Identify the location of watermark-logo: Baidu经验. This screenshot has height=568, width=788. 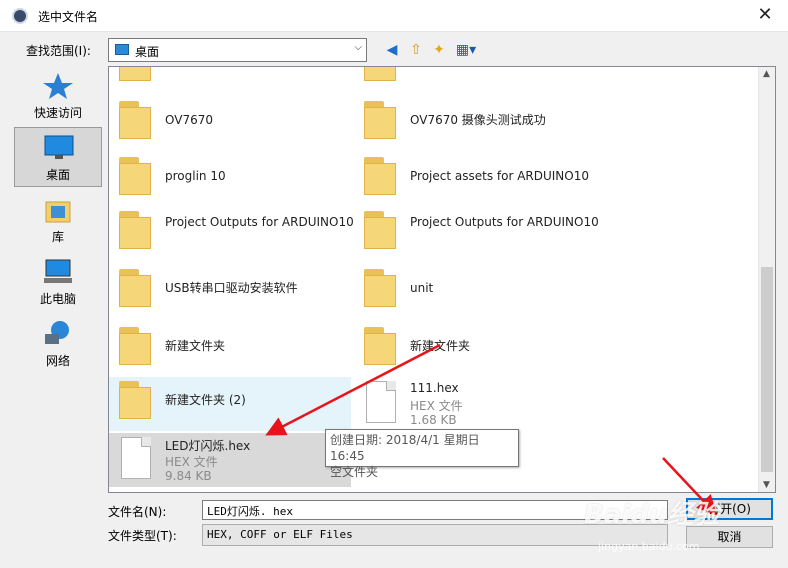
(652, 515).